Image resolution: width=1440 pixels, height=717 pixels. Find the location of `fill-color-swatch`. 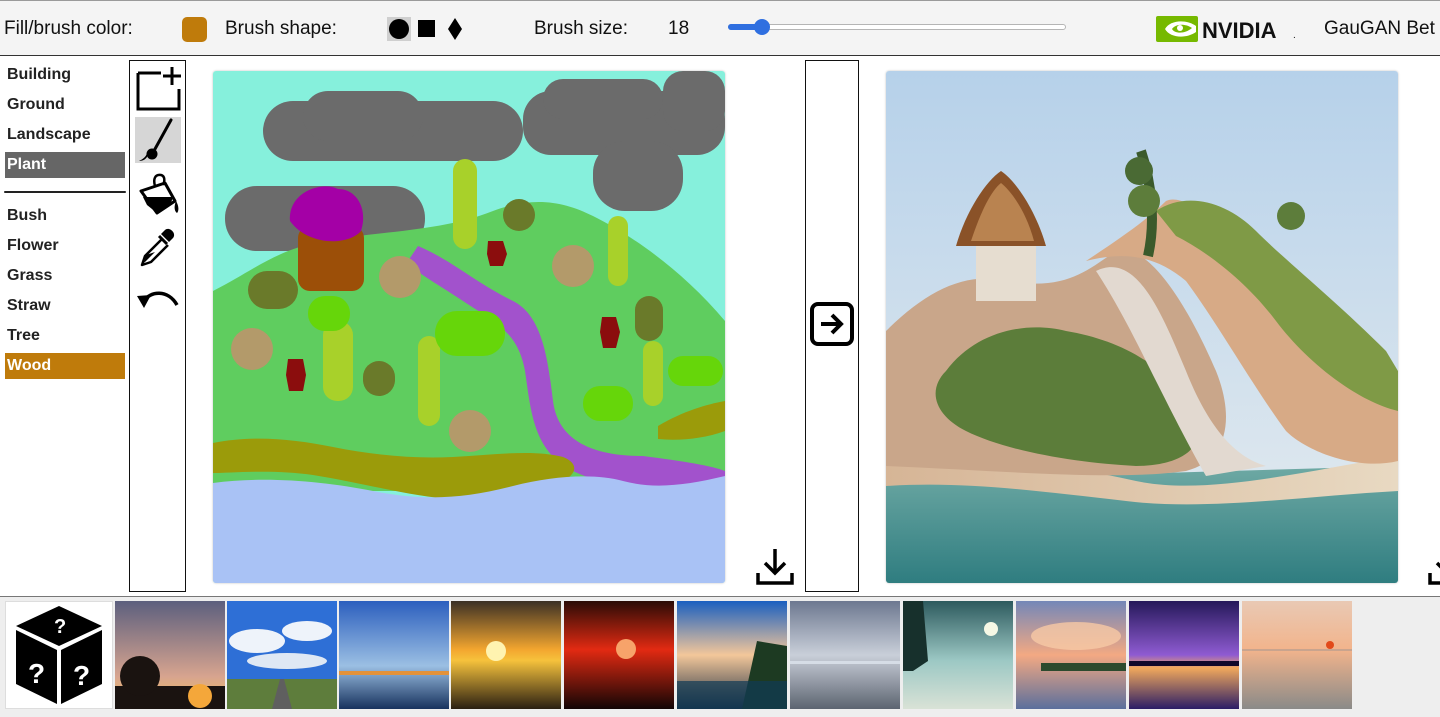

fill-color-swatch is located at coordinates (194, 29).